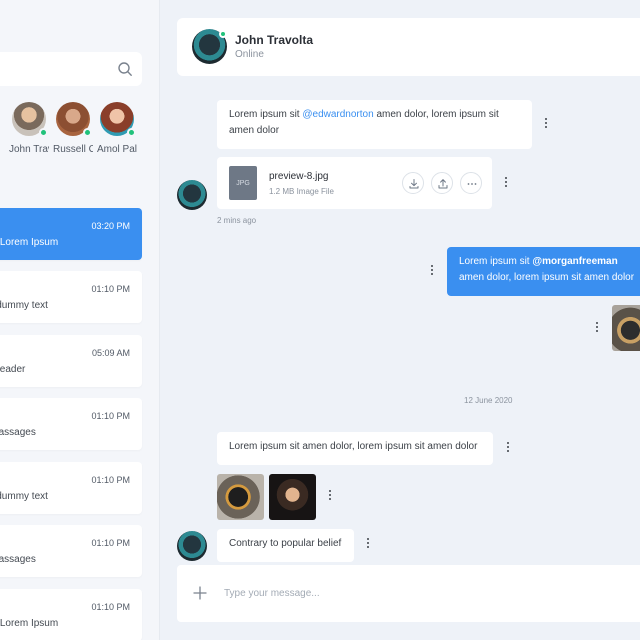 This screenshot has width=640, height=640. What do you see at coordinates (249, 54) in the screenshot?
I see `contact-status: Online` at bounding box center [249, 54].